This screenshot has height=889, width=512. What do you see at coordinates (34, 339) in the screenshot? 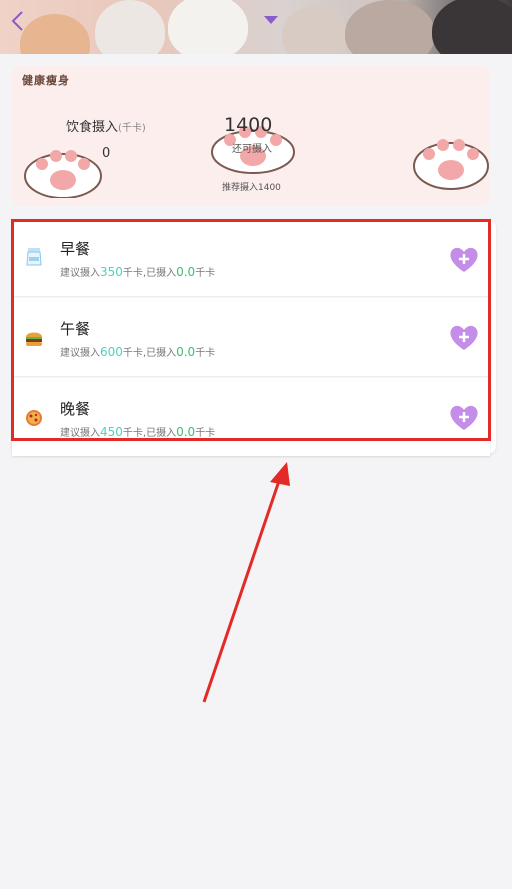
I see `burger-icon` at bounding box center [34, 339].